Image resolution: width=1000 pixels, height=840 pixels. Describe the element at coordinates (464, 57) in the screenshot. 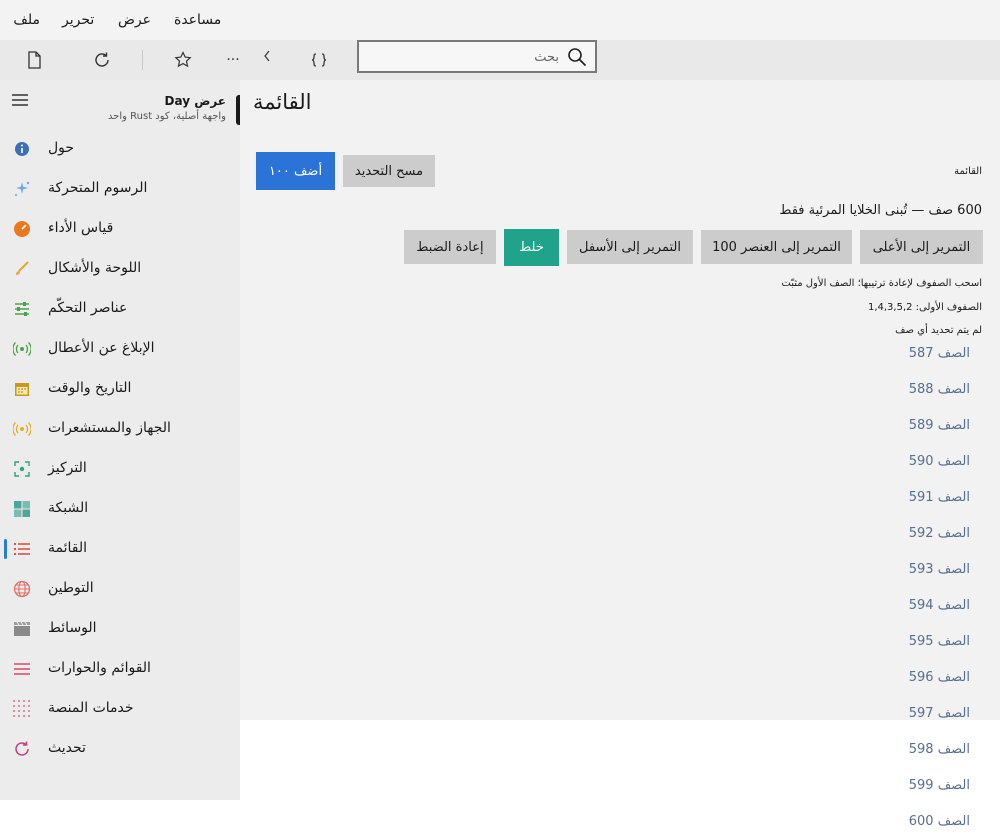

I see `search-input` at that location.